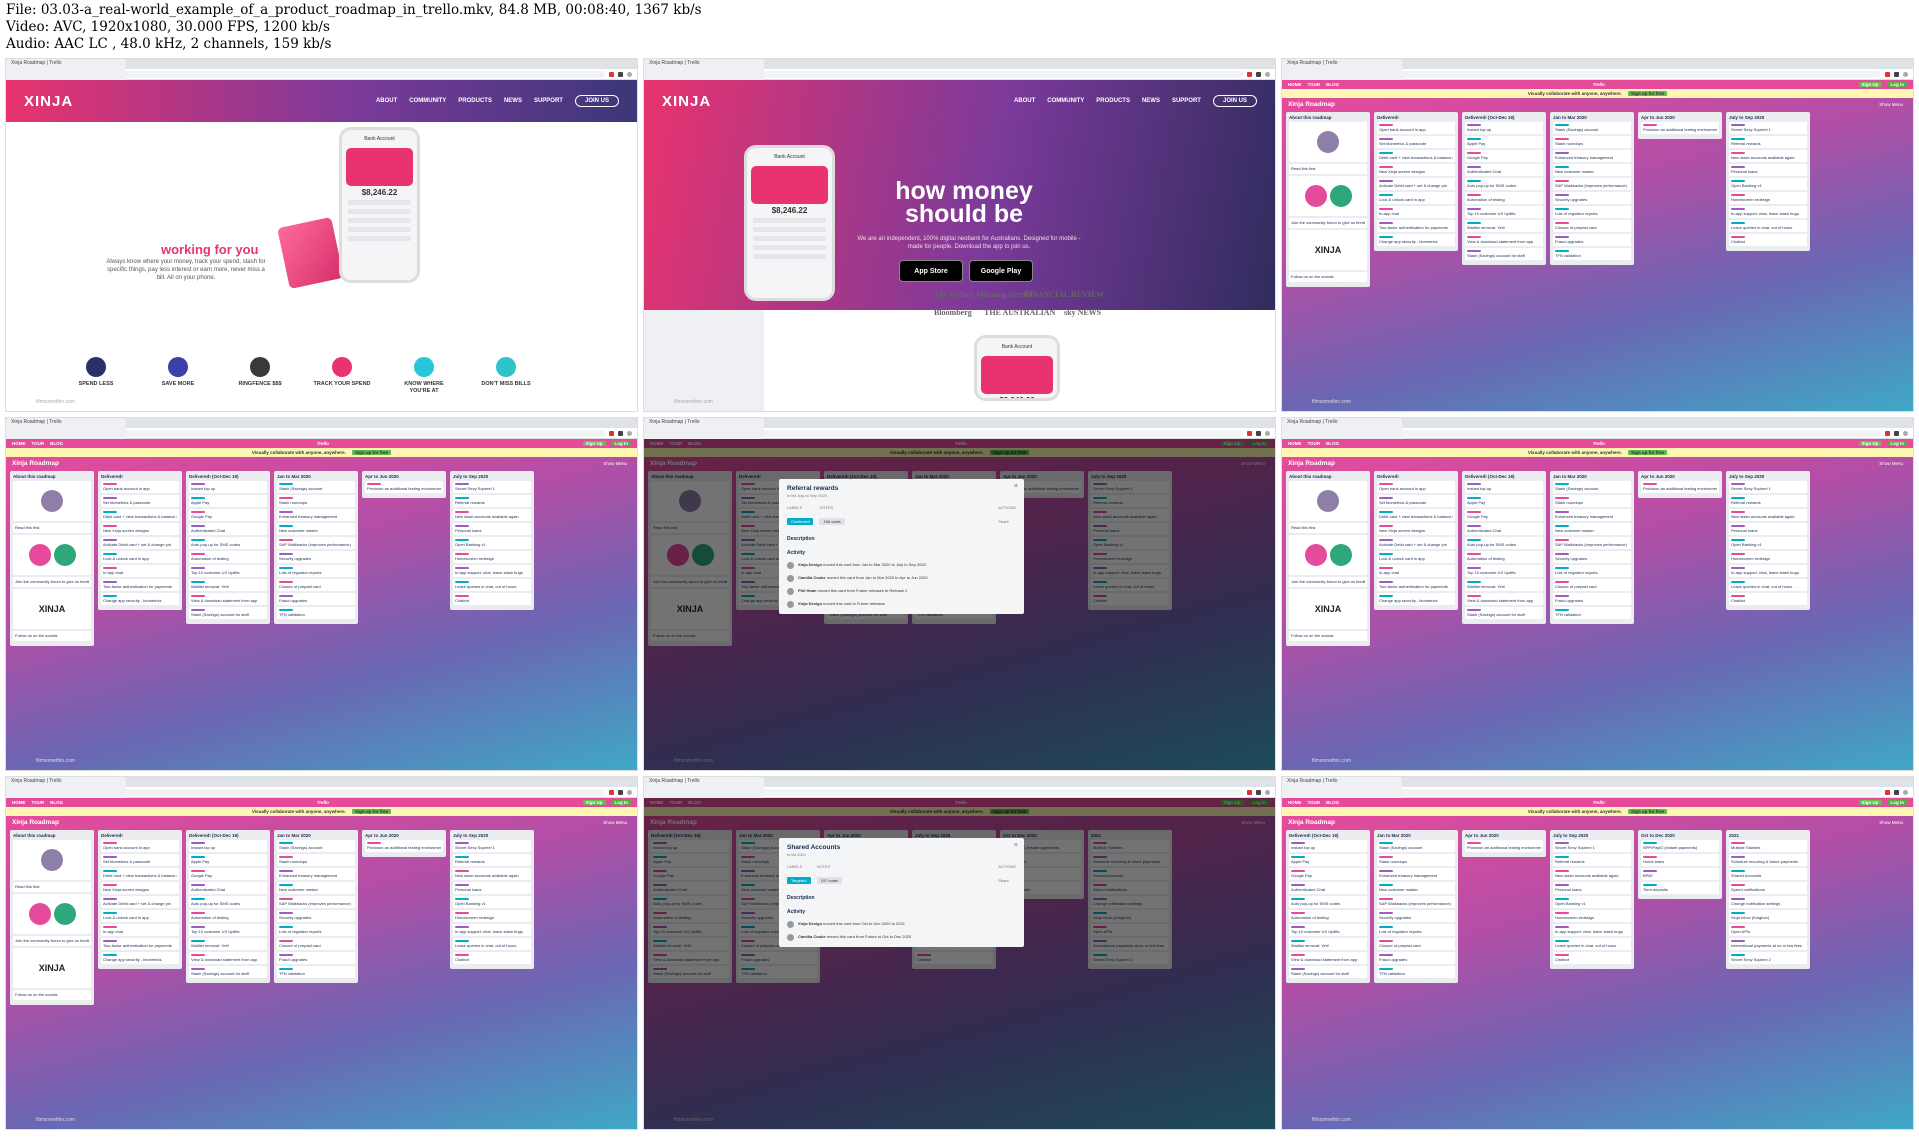  What do you see at coordinates (1768, 860) in the screenshot?
I see `card: Schedule recurring & future payments` at bounding box center [1768, 860].